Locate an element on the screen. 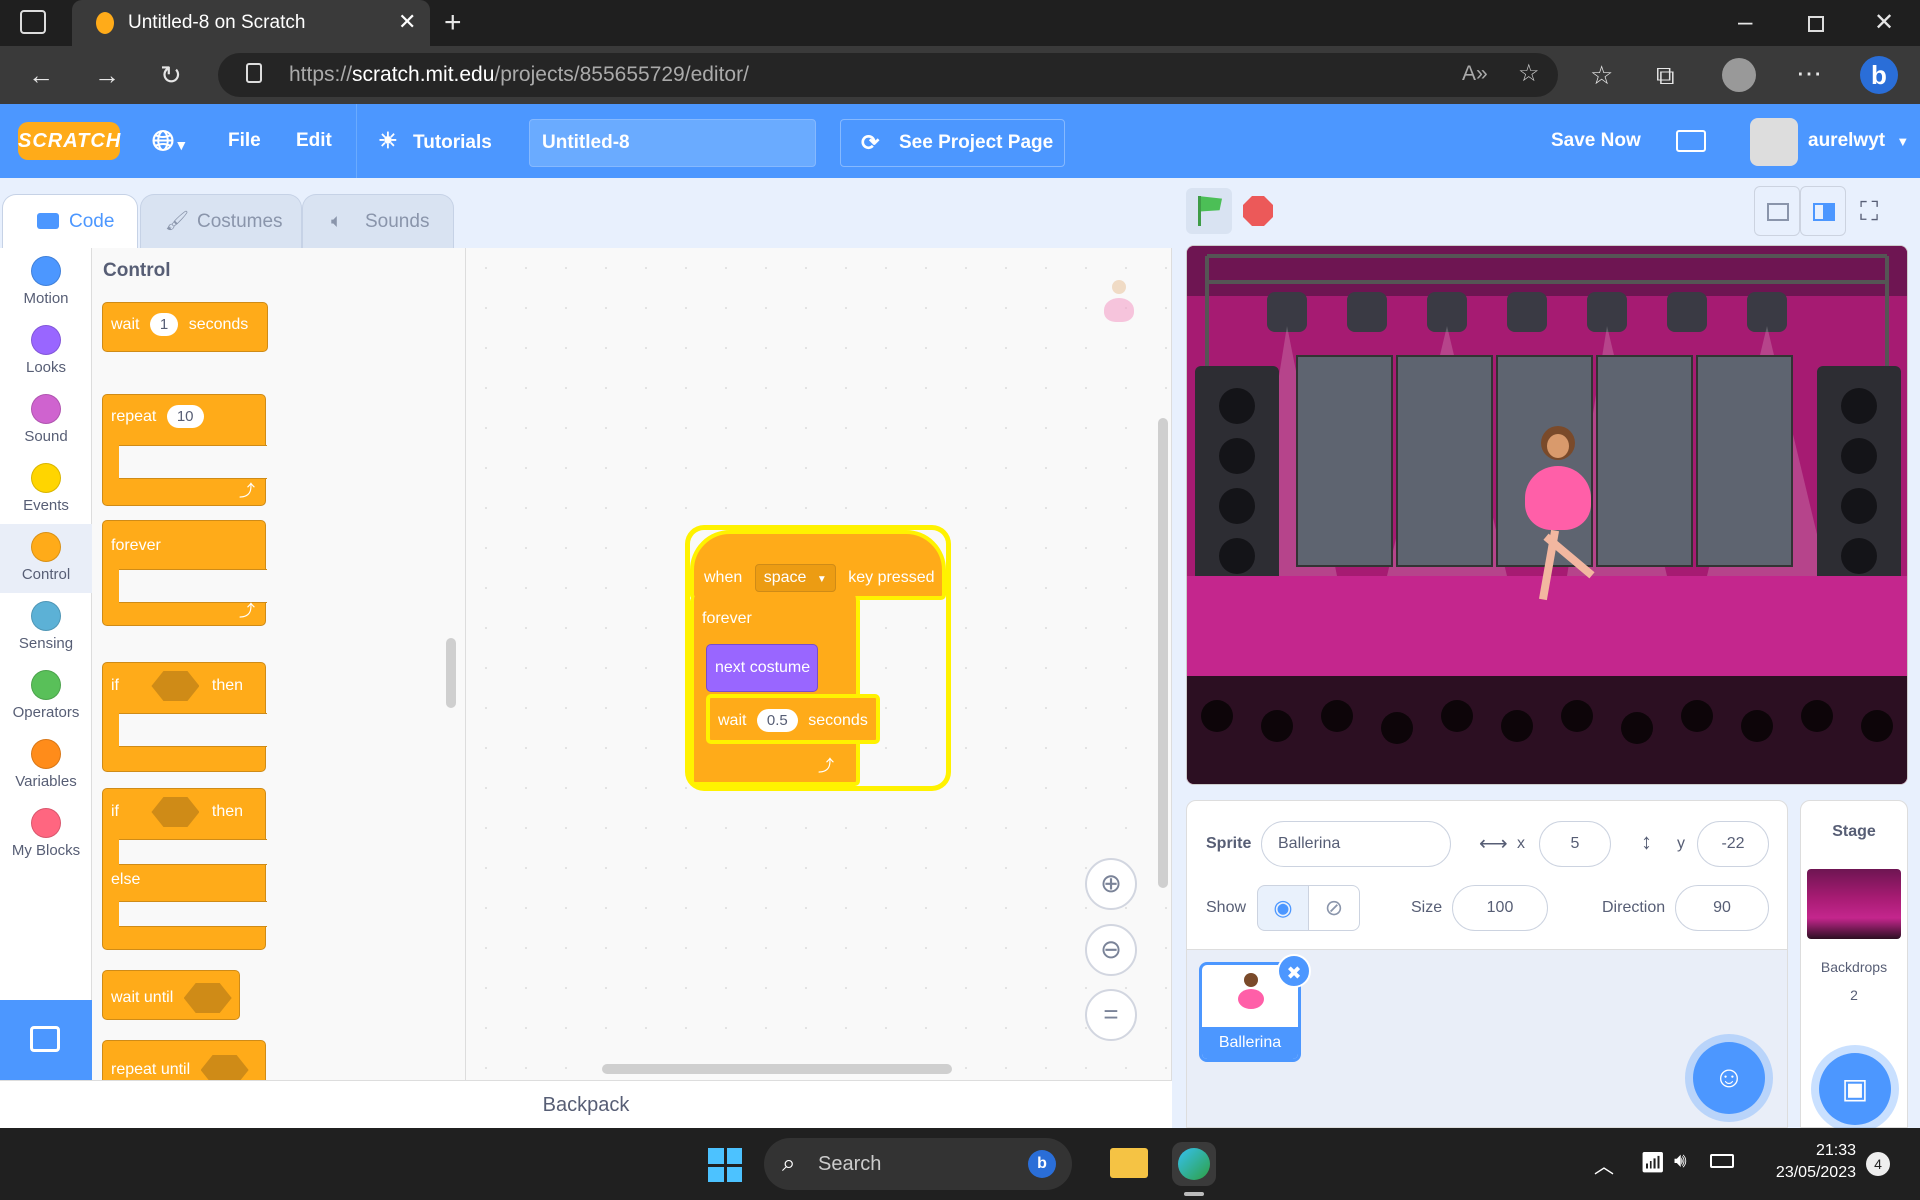 Image resolution: width=1920 pixels, height=1200 pixels. category-control: Control is located at coordinates (46, 558).